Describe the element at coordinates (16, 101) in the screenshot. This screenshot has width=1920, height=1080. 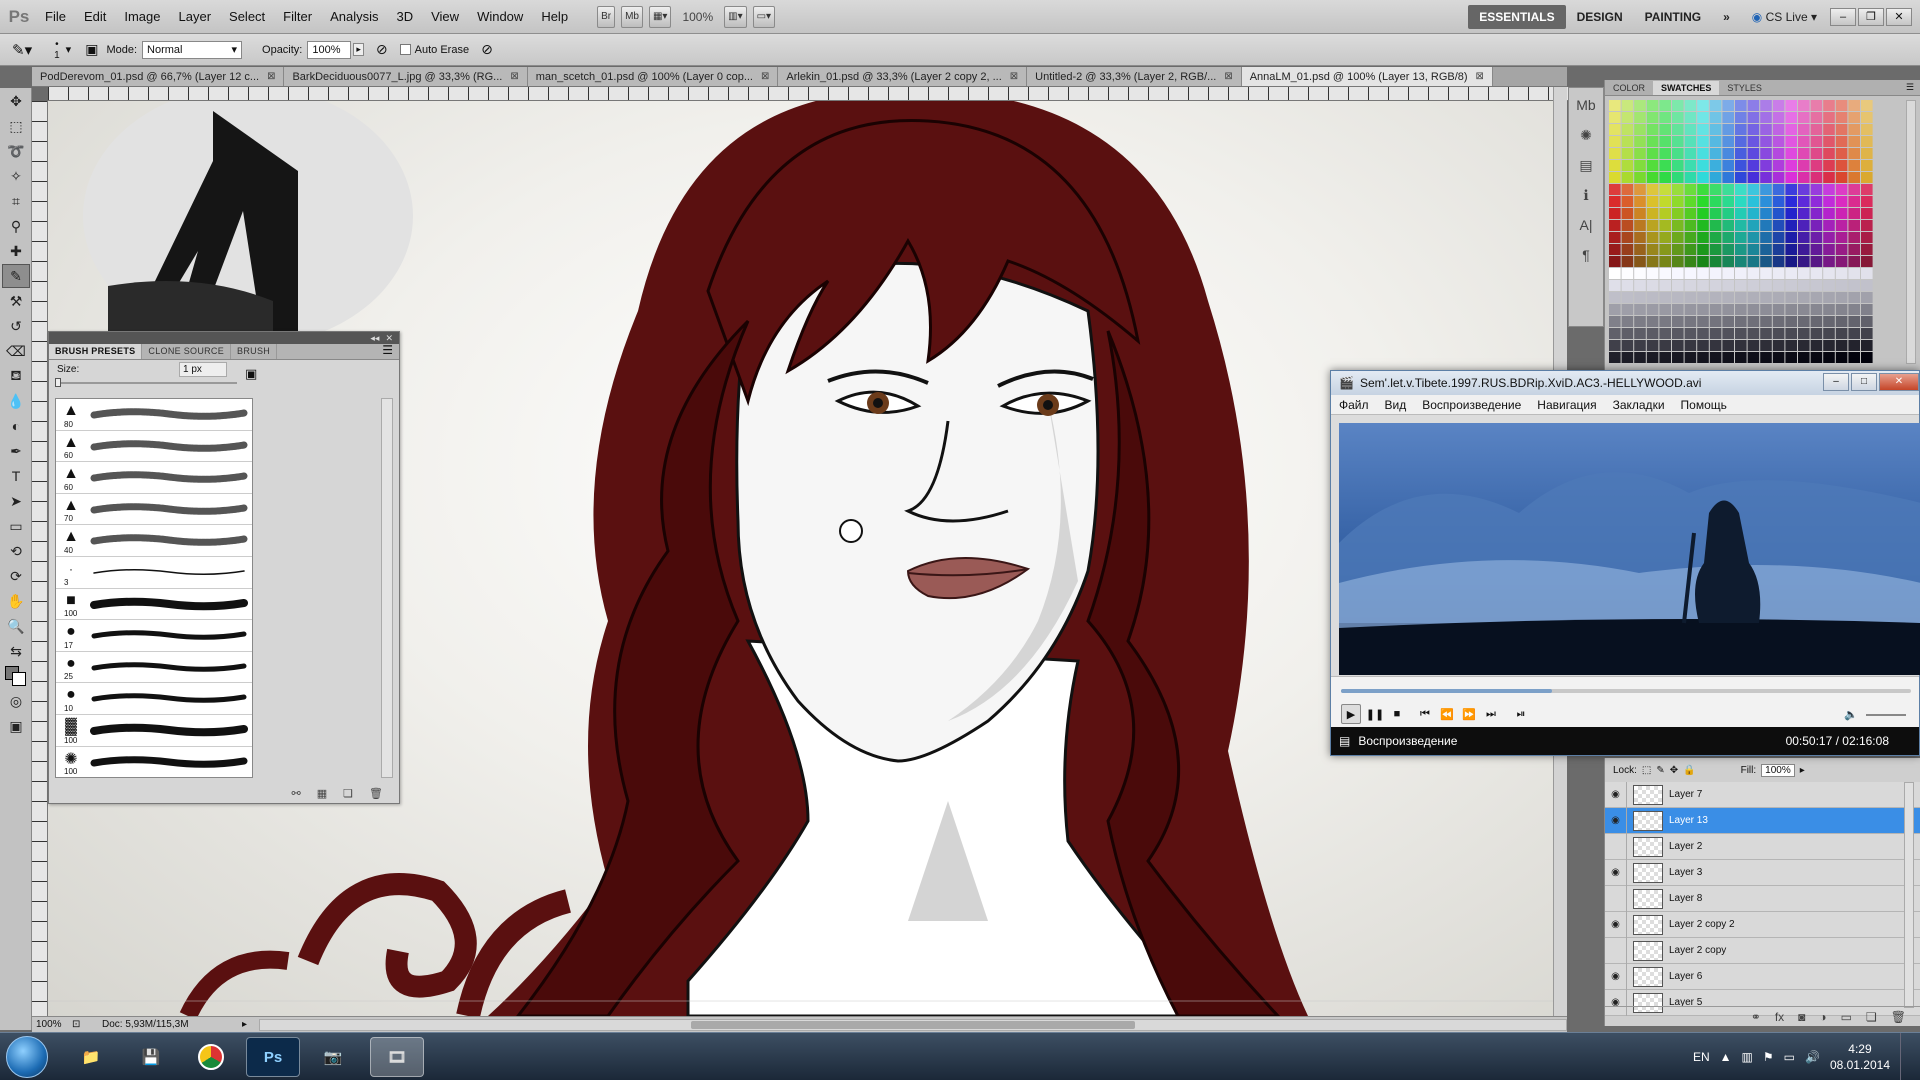
I see `move-tool-icon: ✥` at that location.